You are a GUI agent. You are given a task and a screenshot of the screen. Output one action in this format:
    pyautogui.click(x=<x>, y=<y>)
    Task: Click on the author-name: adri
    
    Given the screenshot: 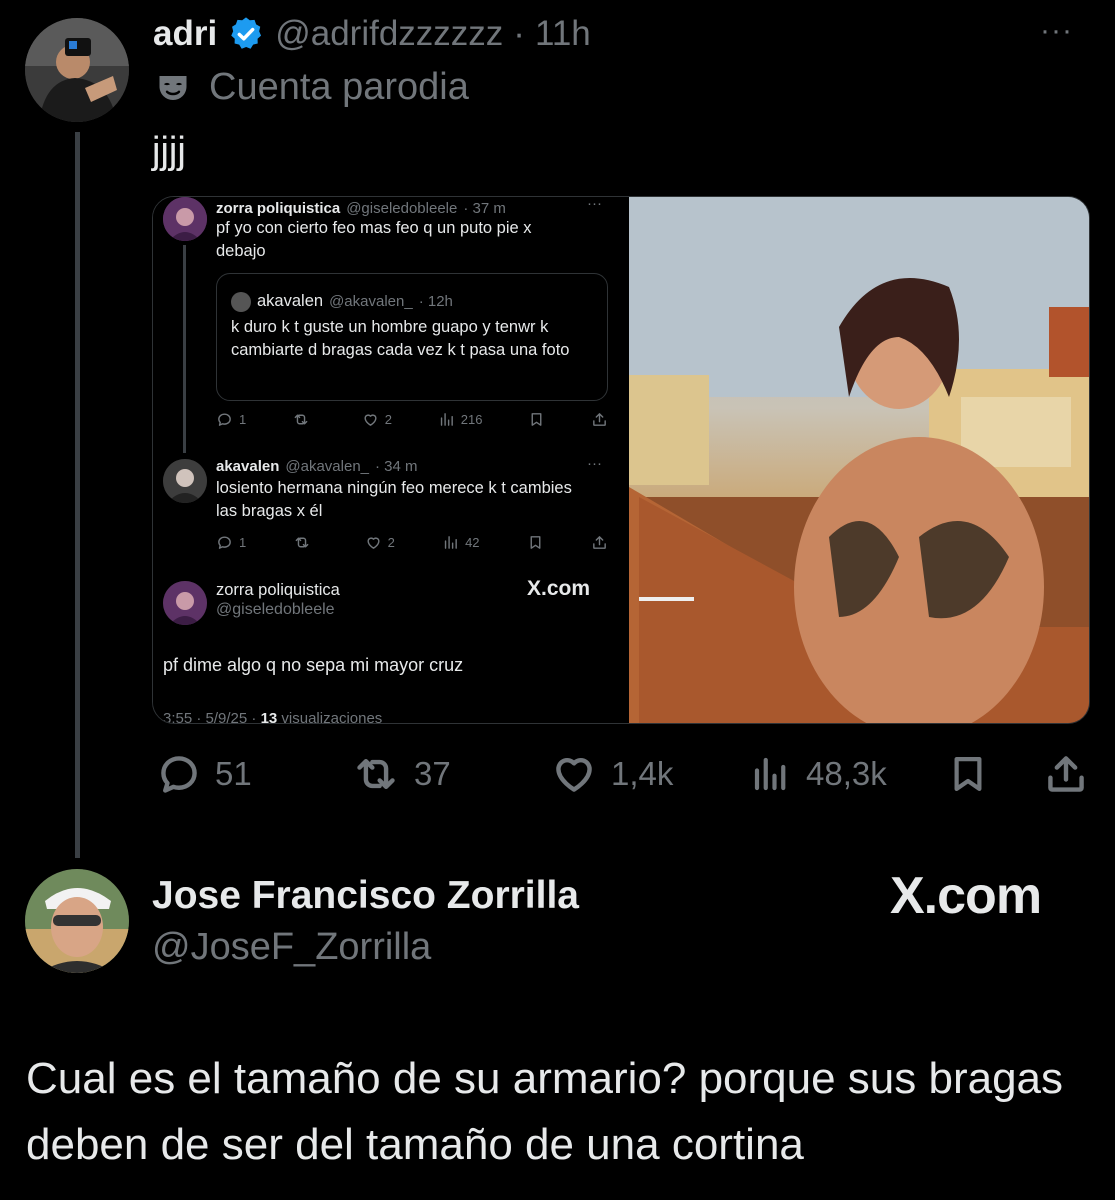 What is the action you would take?
    pyautogui.click(x=185, y=34)
    